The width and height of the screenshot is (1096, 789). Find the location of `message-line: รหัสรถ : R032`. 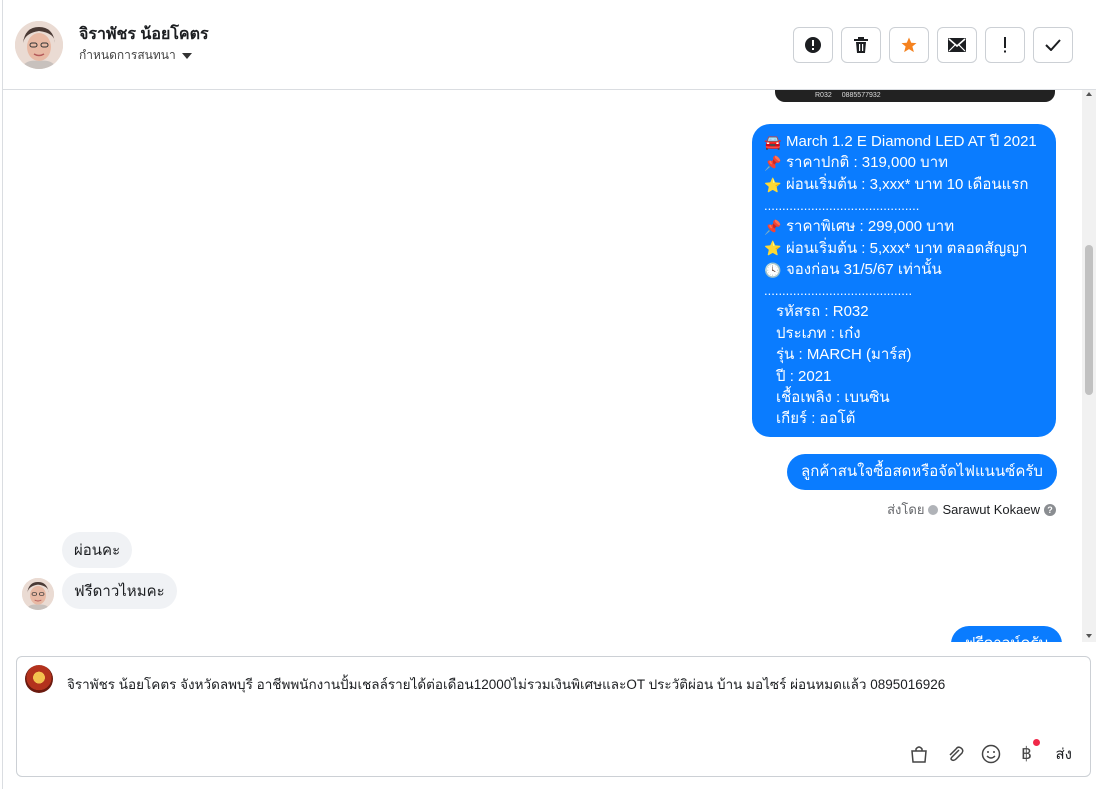

message-line: รหัสรถ : R032 is located at coordinates (904, 311).